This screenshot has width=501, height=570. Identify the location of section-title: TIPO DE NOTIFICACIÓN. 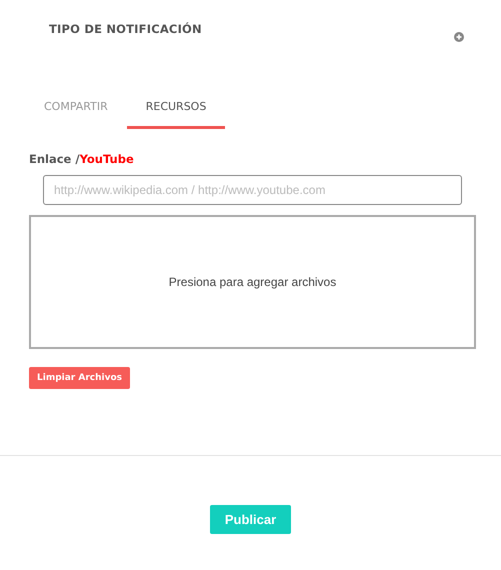
(125, 29).